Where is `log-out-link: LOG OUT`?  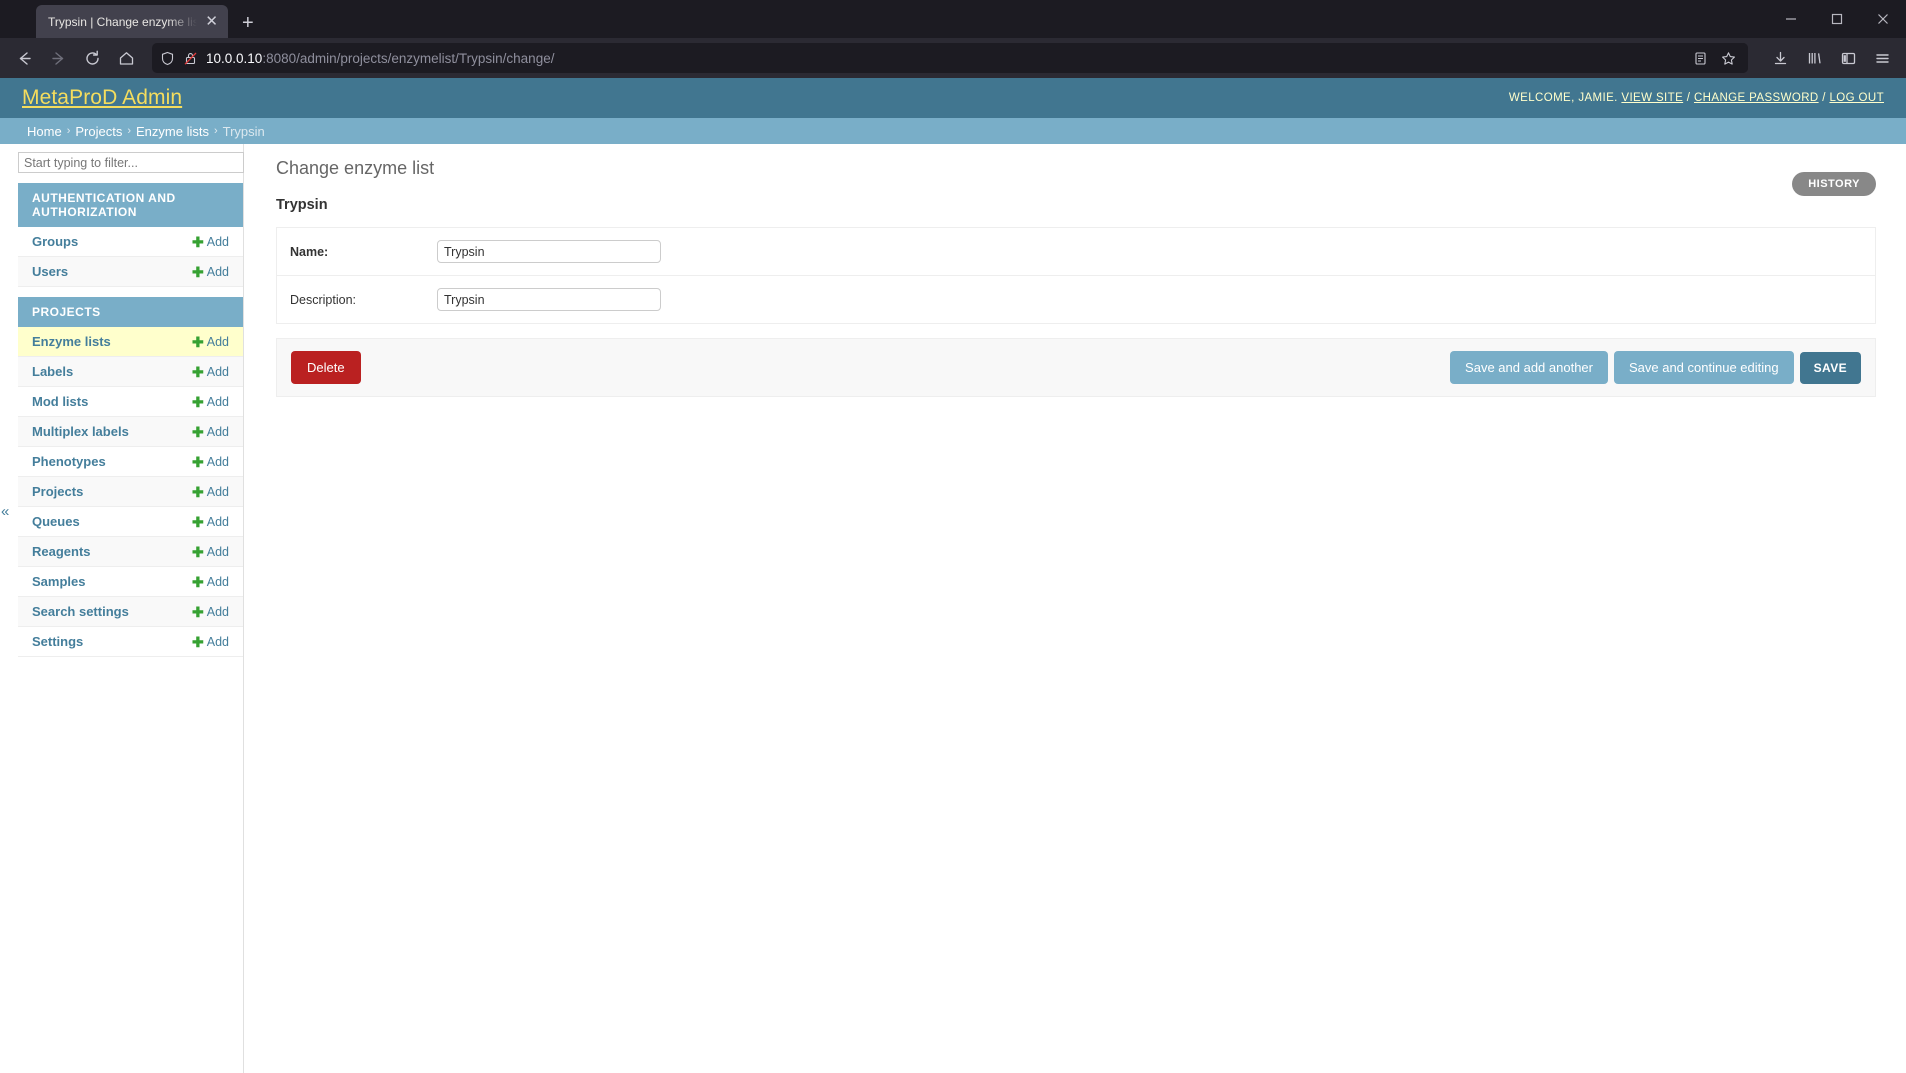
log-out-link: LOG OUT is located at coordinates (1856, 98).